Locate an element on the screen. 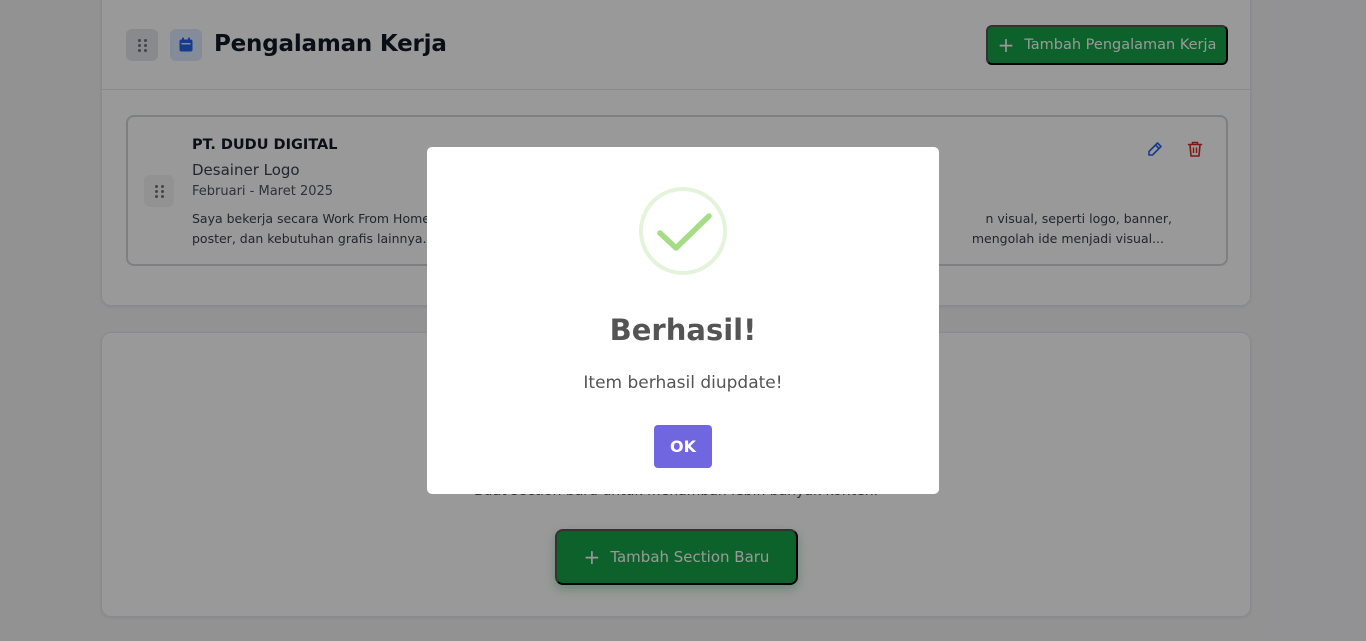  dialog-title: Berhasil! is located at coordinates (683, 330).